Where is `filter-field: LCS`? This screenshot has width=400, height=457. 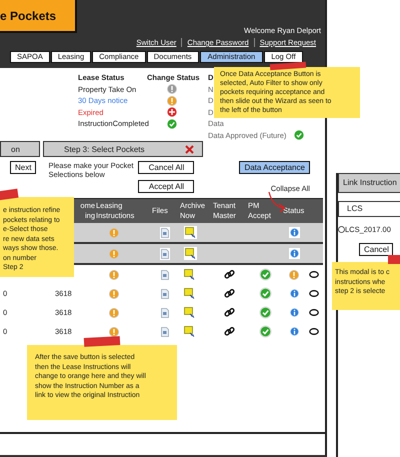 filter-field: LCS is located at coordinates (369, 209).